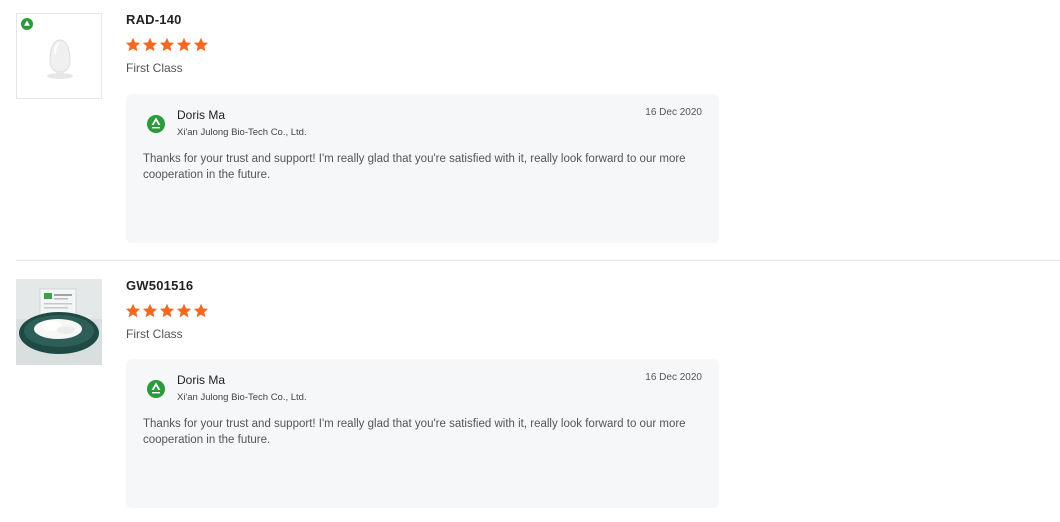  What do you see at coordinates (159, 285) in the screenshot?
I see `product-name: GW501516` at bounding box center [159, 285].